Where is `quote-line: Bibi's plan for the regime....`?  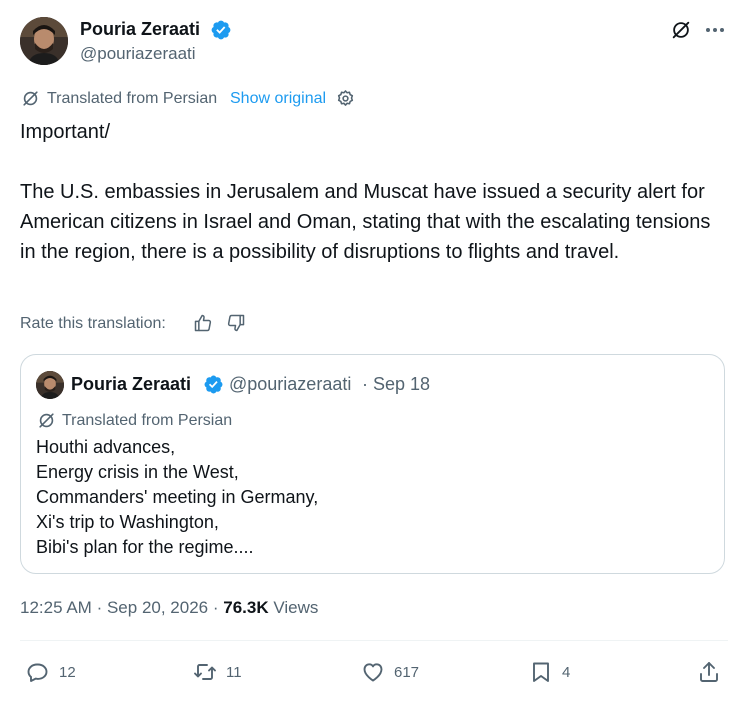 quote-line: Bibi's plan for the regime.... is located at coordinates (145, 547).